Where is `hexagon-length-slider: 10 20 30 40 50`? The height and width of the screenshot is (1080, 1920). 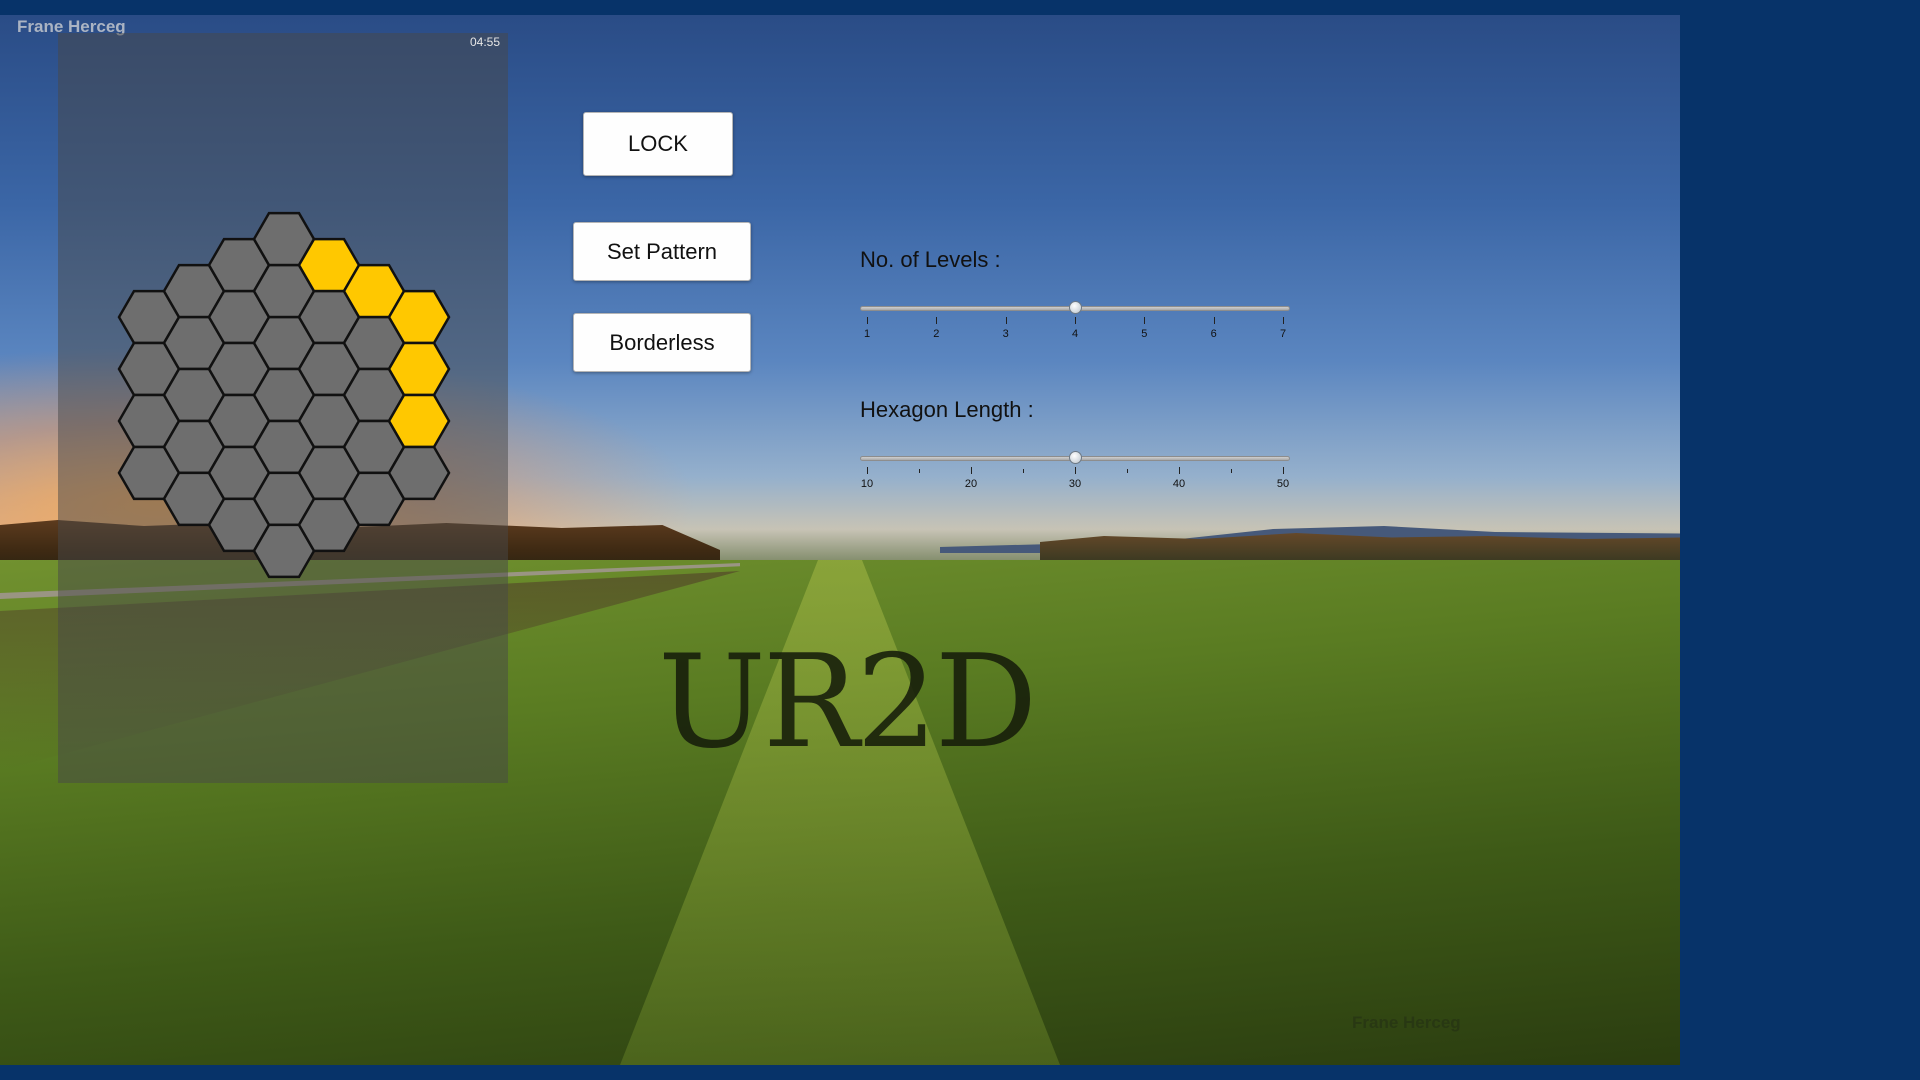 hexagon-length-slider: 10 20 30 40 50 is located at coordinates (1075, 475).